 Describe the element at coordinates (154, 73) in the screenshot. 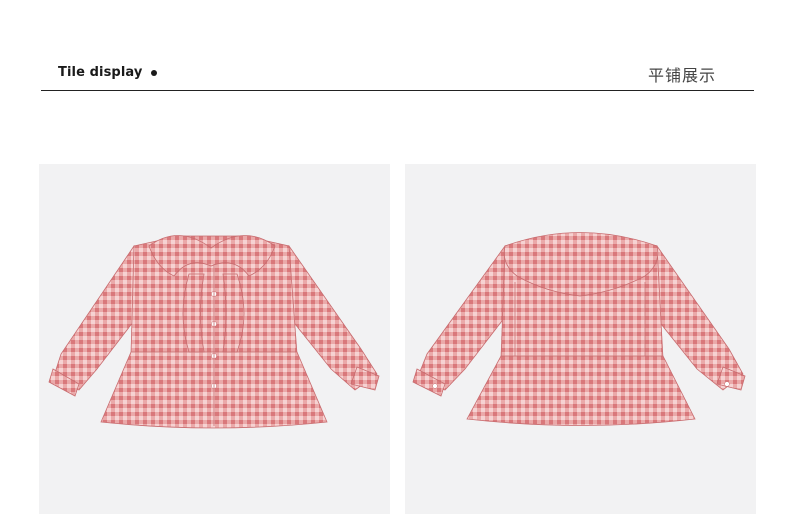

I see `bullet-dot` at that location.